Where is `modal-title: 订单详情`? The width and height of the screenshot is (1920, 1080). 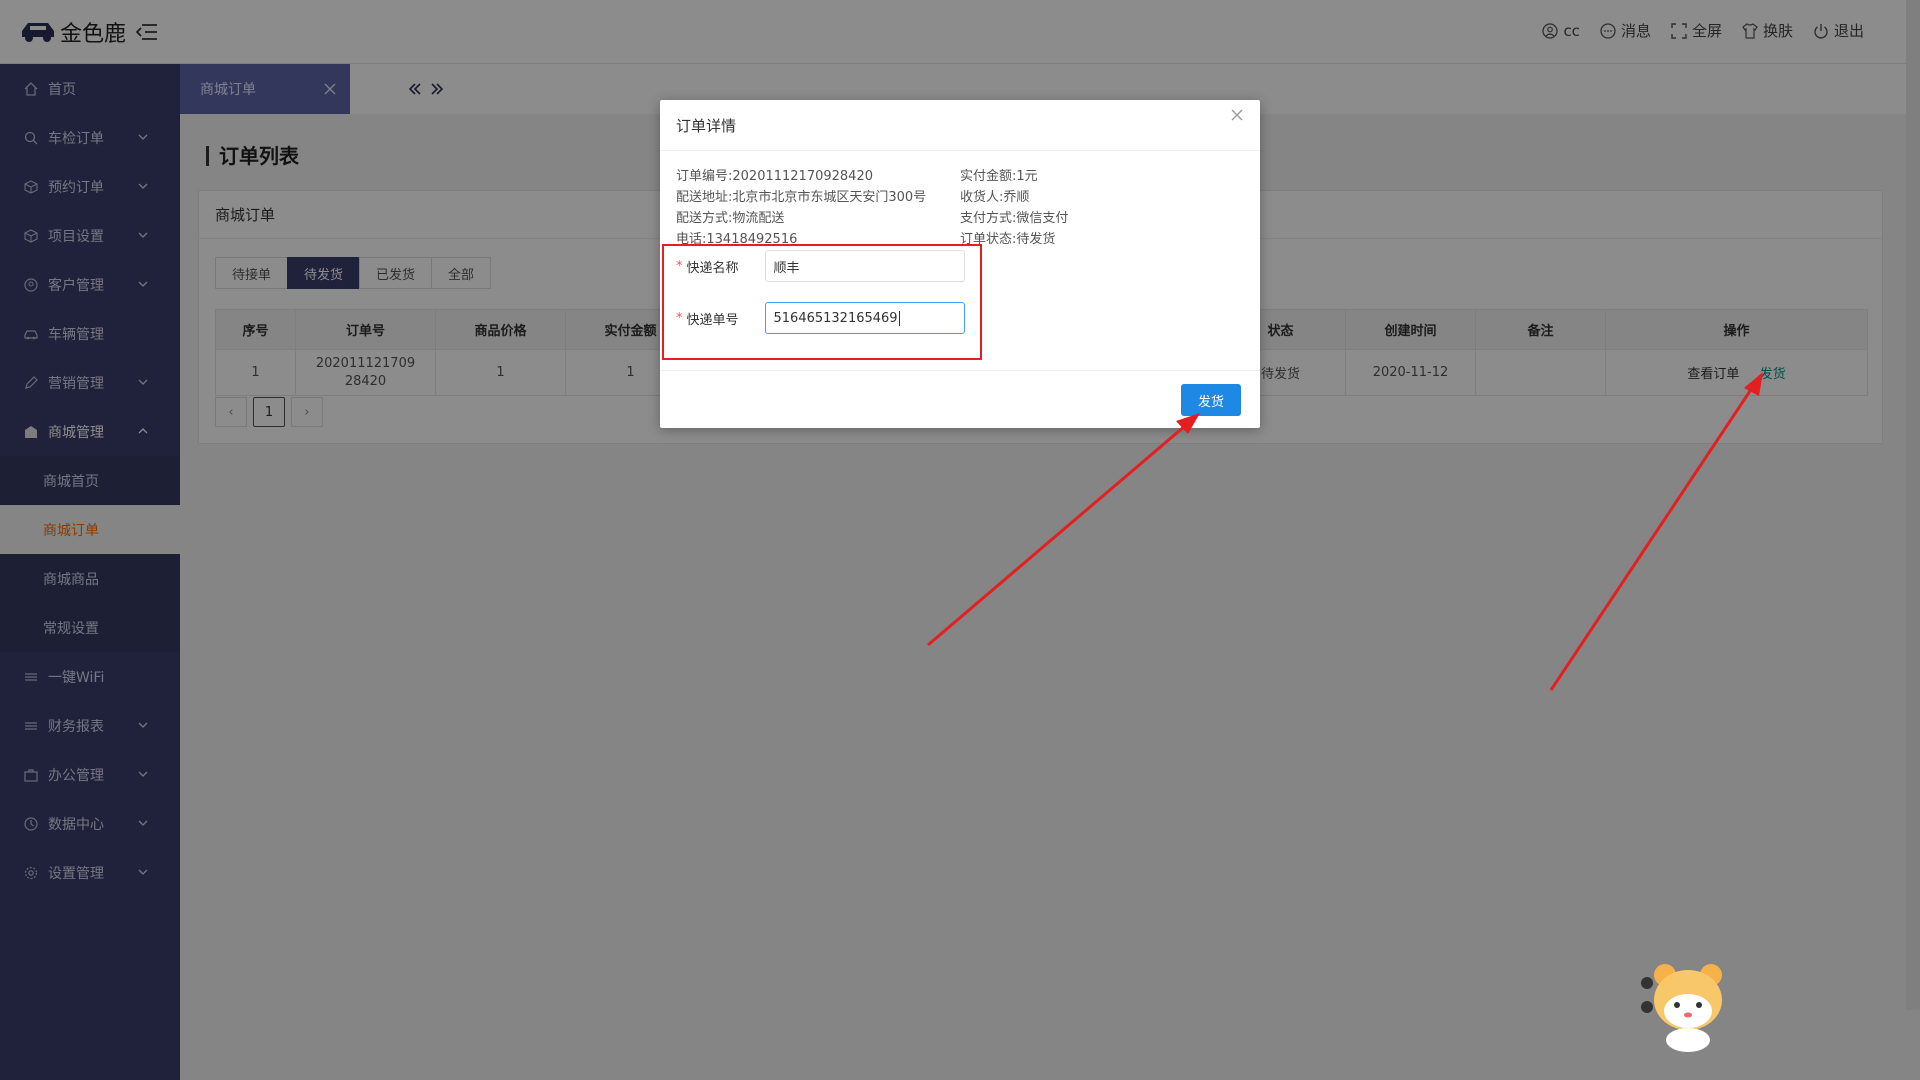
modal-title: 订单详情 is located at coordinates (960, 125).